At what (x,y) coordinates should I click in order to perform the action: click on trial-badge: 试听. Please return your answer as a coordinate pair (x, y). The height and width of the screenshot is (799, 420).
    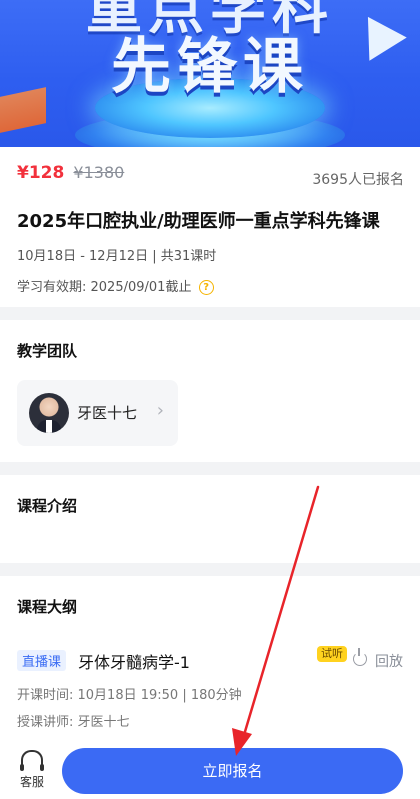
    Looking at the image, I should click on (332, 654).